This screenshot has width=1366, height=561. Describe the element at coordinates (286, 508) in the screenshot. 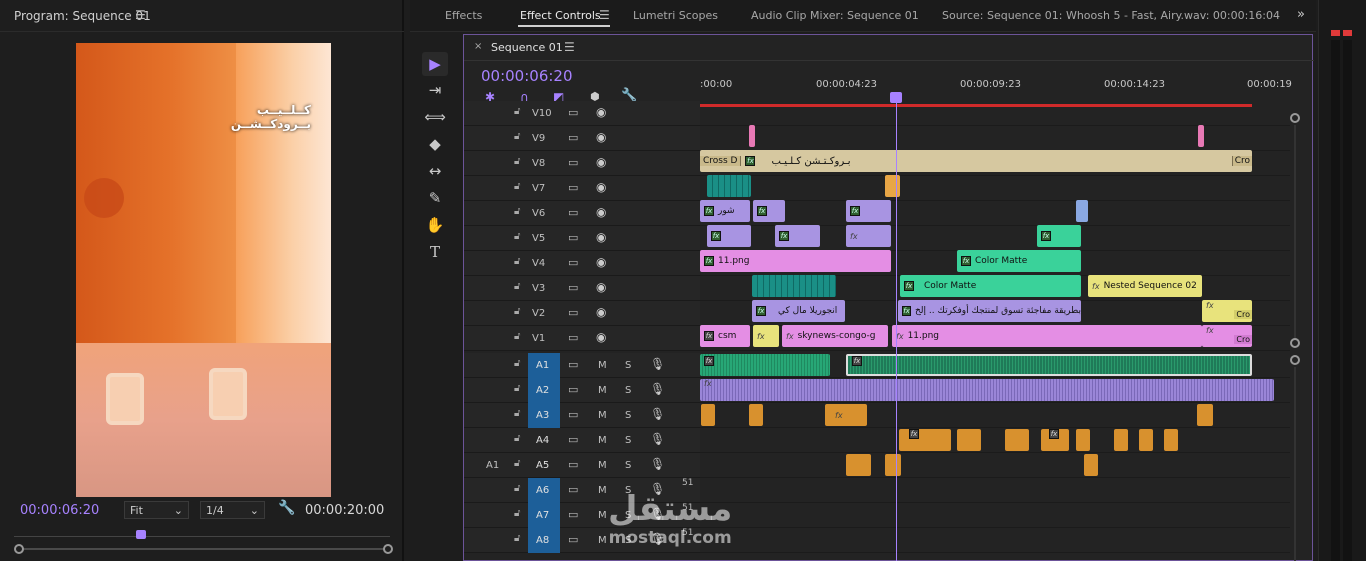

I see `wrench-icon: 🔧` at that location.